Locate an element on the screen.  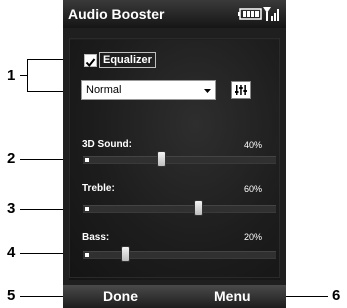
app-title: Audio Booster is located at coordinates (116, 14).